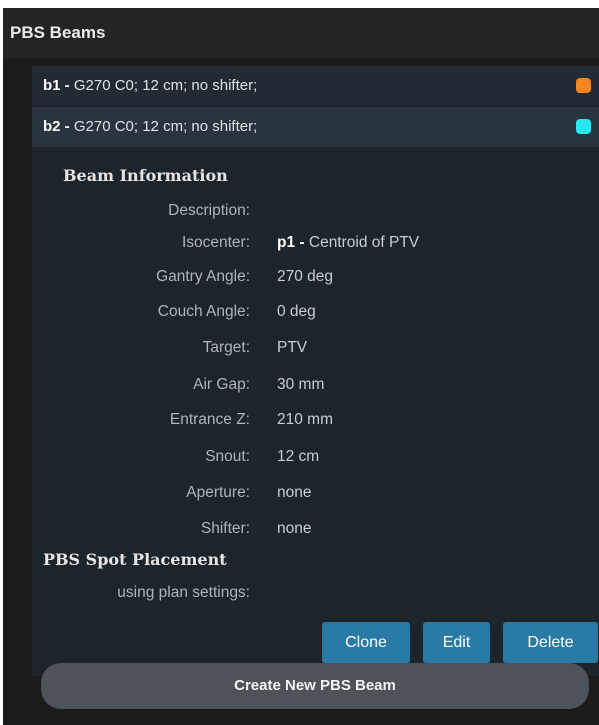 The height and width of the screenshot is (725, 599). Describe the element at coordinates (296, 311) in the screenshot. I see `couch-angle-value: 0 deg` at that location.